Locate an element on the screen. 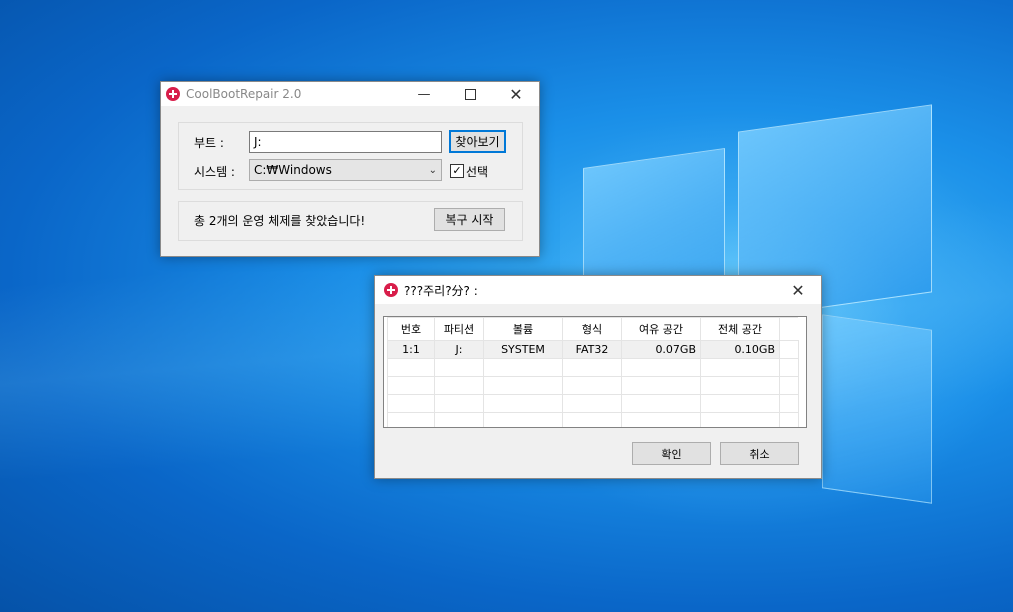  column-header: 여유 공간 is located at coordinates (661, 329).